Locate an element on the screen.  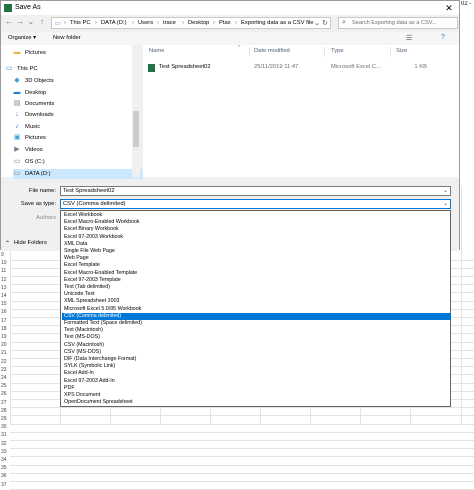
save-type-option: Text (Macintosh) is located at coordinates (256, 330).